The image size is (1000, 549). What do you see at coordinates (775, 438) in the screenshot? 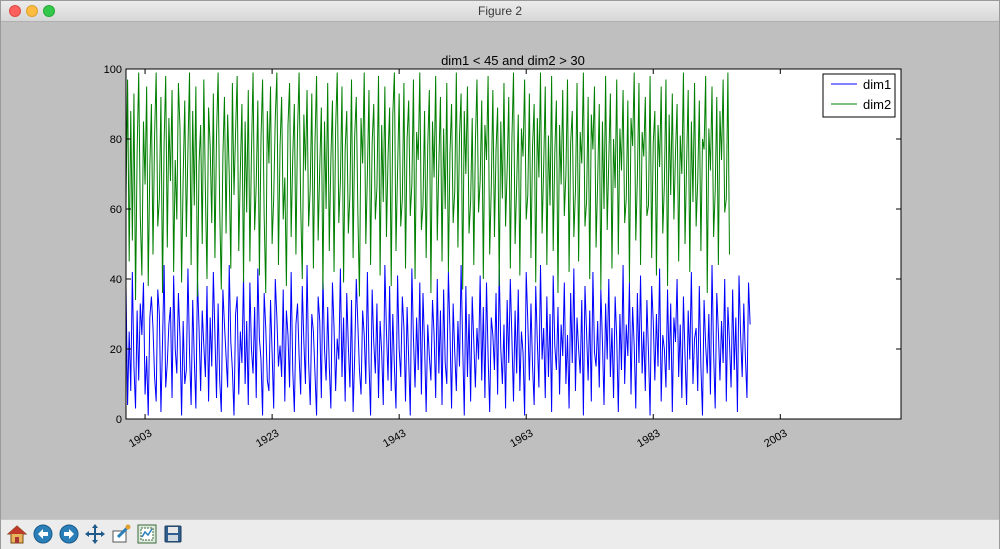
I see `x-tick-label: 2003` at bounding box center [775, 438].